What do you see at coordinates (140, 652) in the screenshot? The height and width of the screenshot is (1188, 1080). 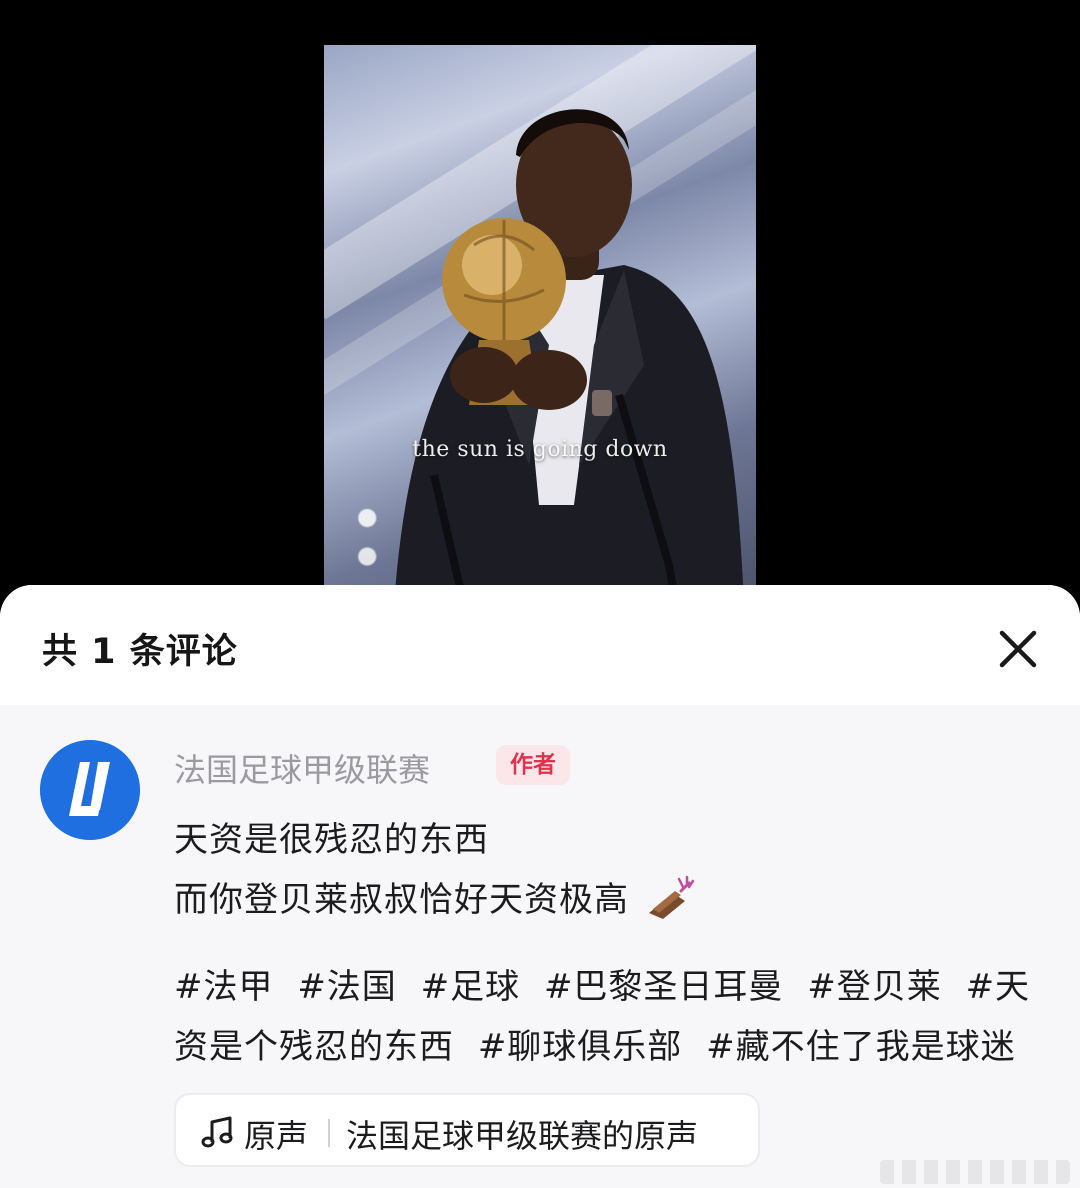 I see `comment-count-title: 共 1 条评论` at bounding box center [140, 652].